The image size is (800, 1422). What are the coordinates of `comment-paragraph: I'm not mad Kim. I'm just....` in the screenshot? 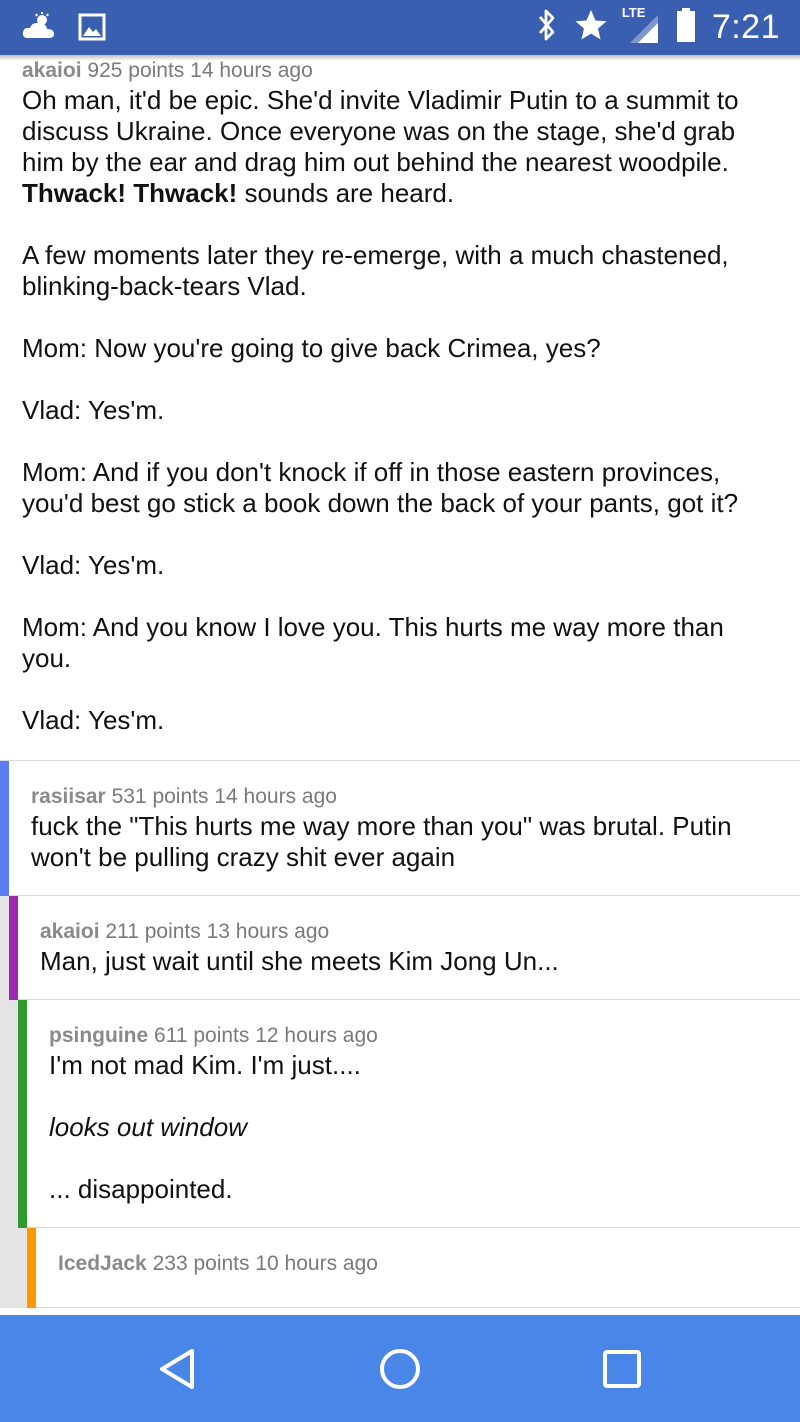 It's located at (205, 1065).